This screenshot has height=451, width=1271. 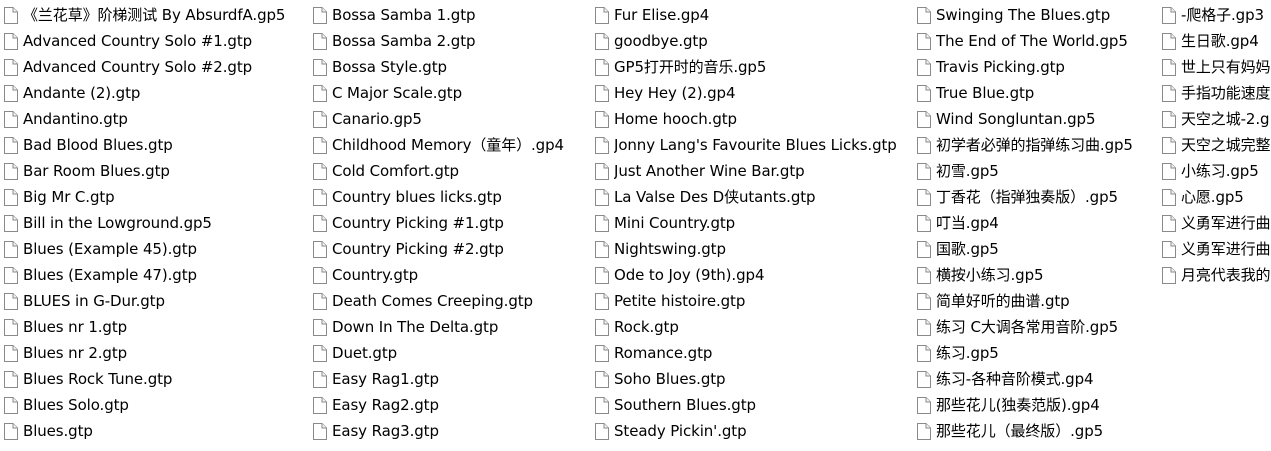 What do you see at coordinates (1216, 145) in the screenshot?
I see `file-item: 天空之城完整` at bounding box center [1216, 145].